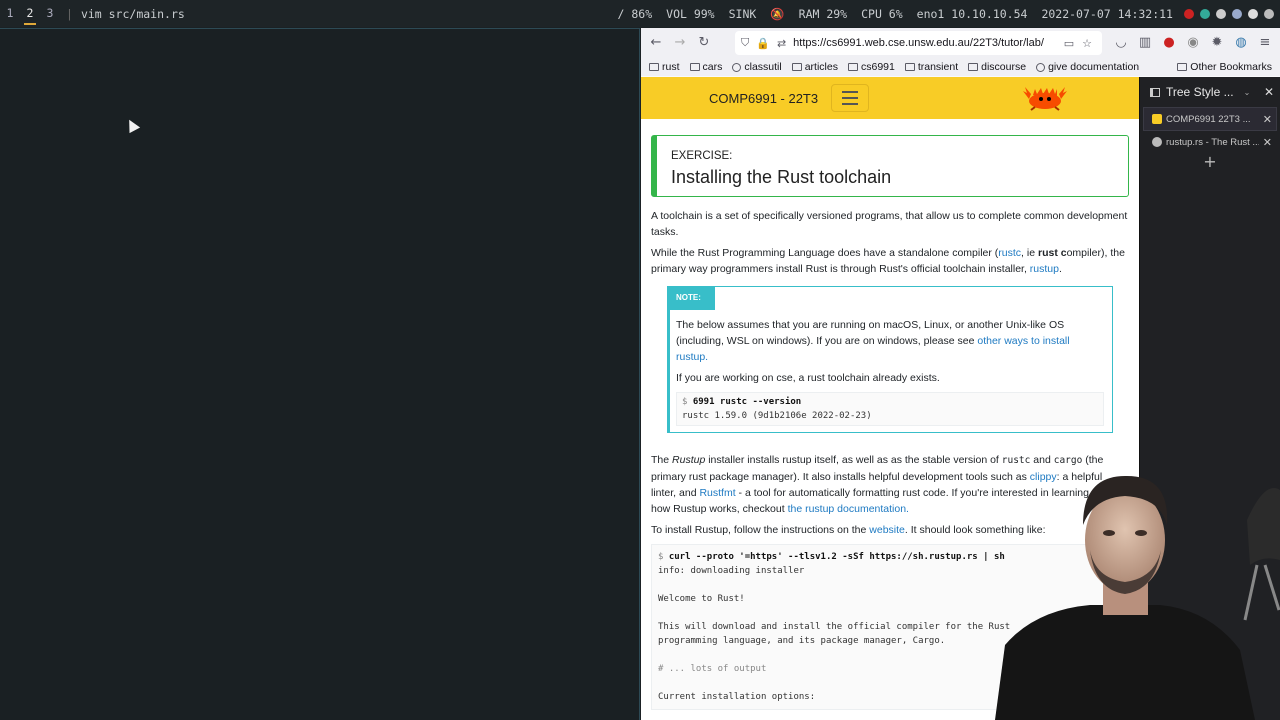  Describe the element at coordinates (132, 13) in the screenshot. I see `window-title: vim src/main.rs` at that location.